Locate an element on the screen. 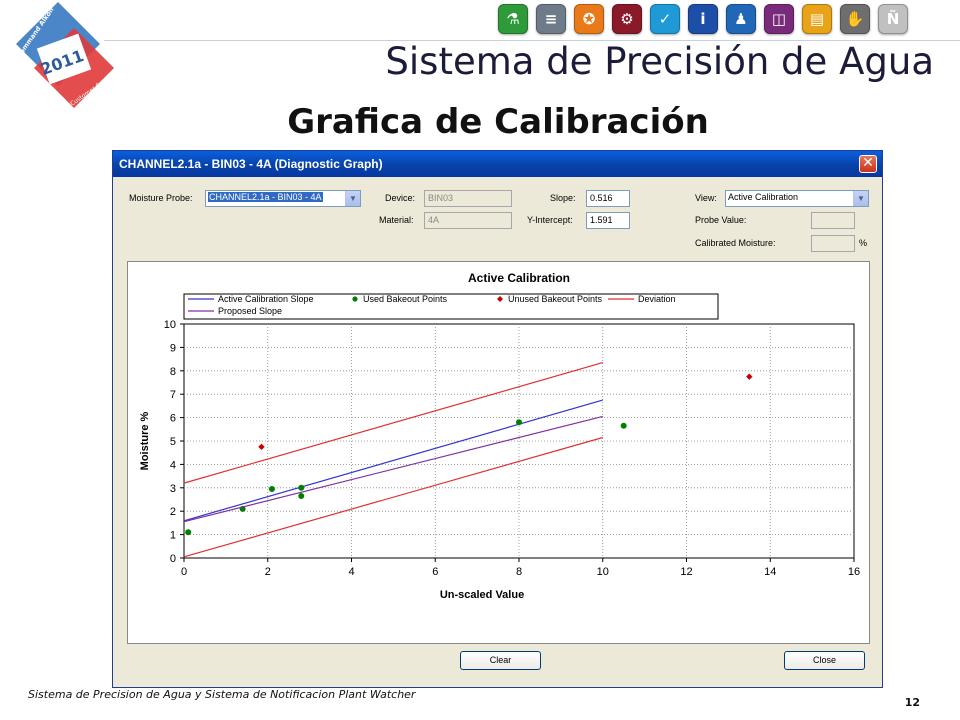  page-title: Sistema de Precisión de Agua is located at coordinates (659, 61).